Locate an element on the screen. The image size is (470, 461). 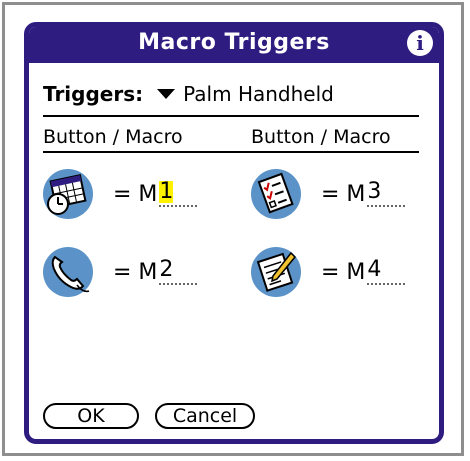
macro-field-m1: 1 is located at coordinates (178, 193).